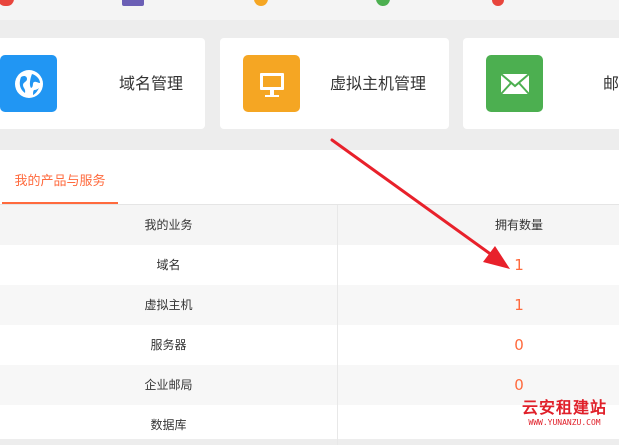  I want to click on green-partial-icon, so click(383, 3).